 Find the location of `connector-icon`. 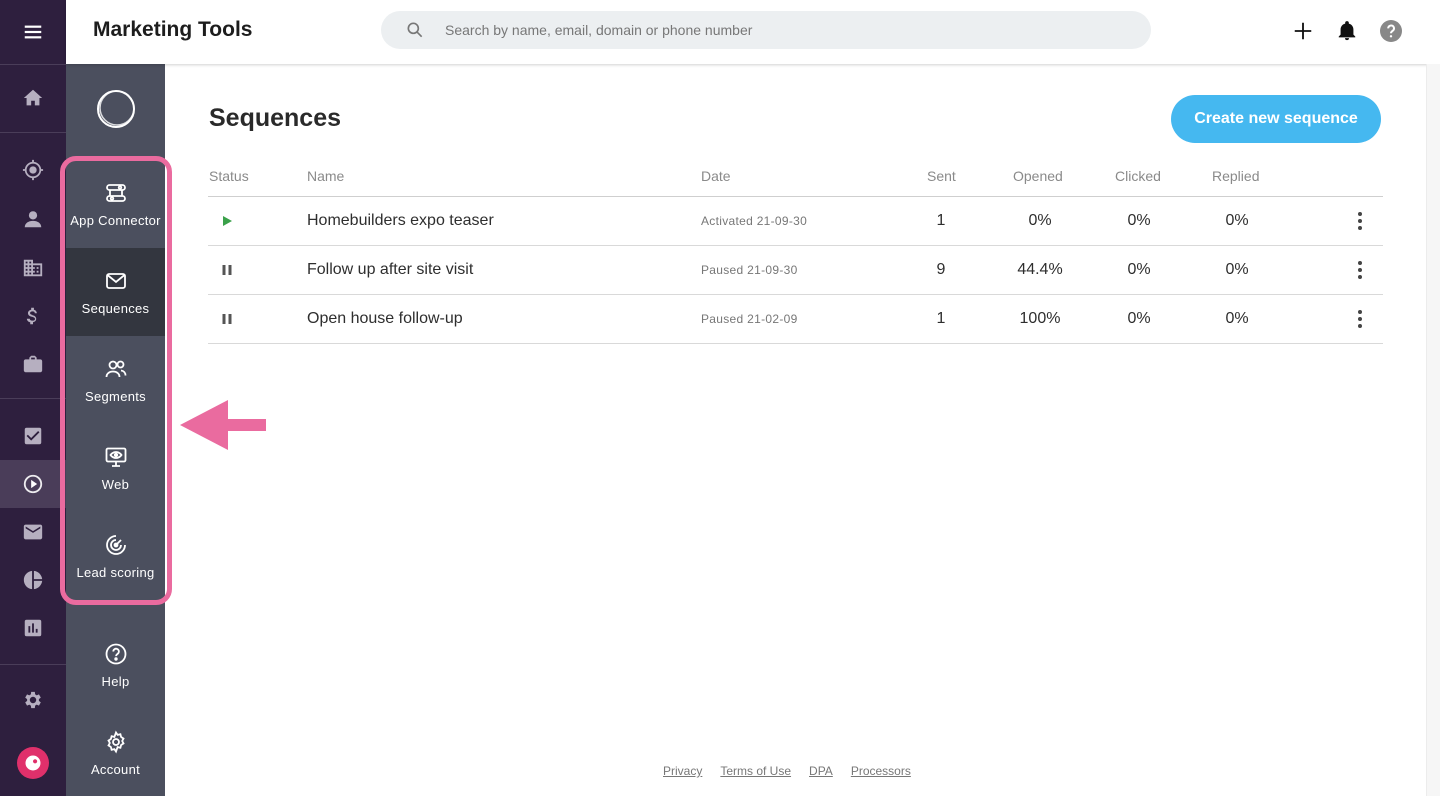

connector-icon is located at coordinates (115, 192).